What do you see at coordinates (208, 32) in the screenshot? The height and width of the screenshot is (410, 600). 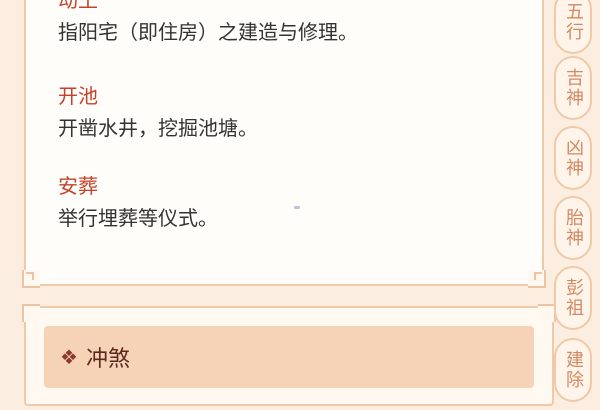 I see `entry-description: 指阳宅（即住房）之建造与修理。` at bounding box center [208, 32].